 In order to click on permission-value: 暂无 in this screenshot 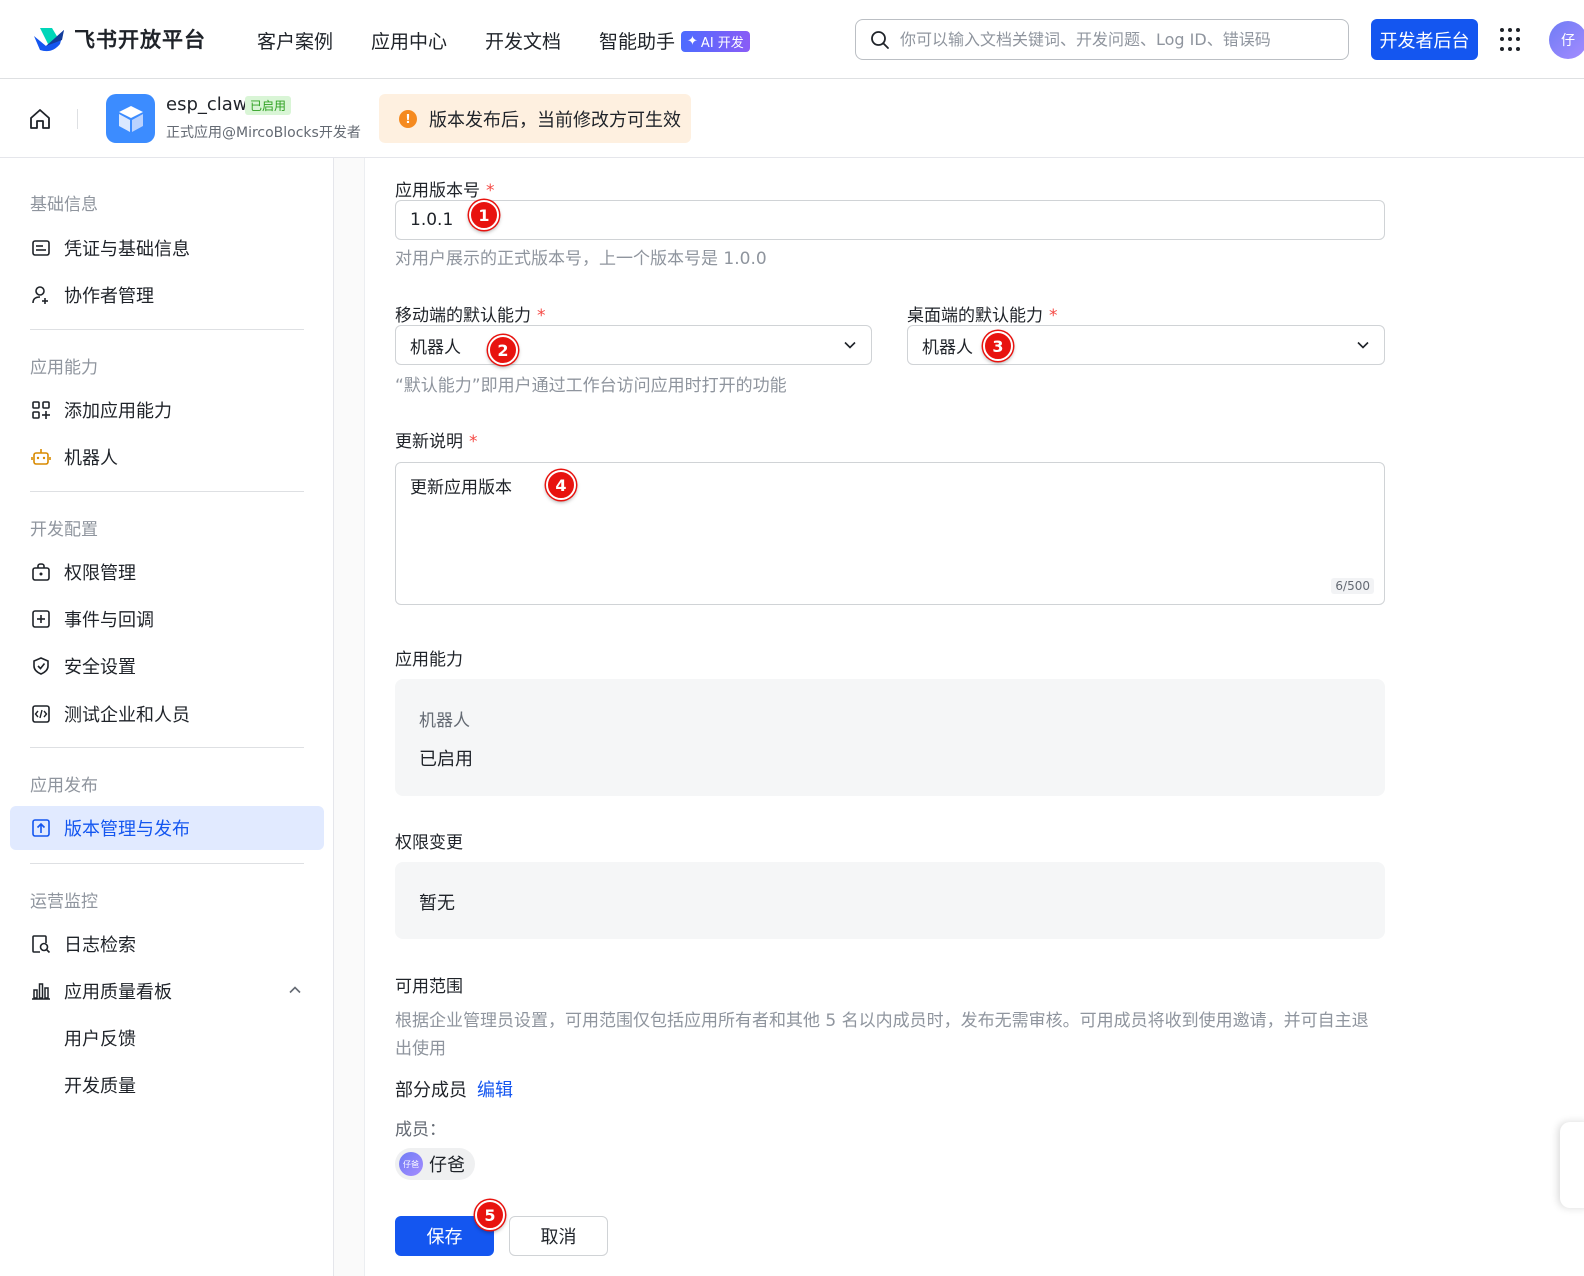, I will do `click(437, 903)`.